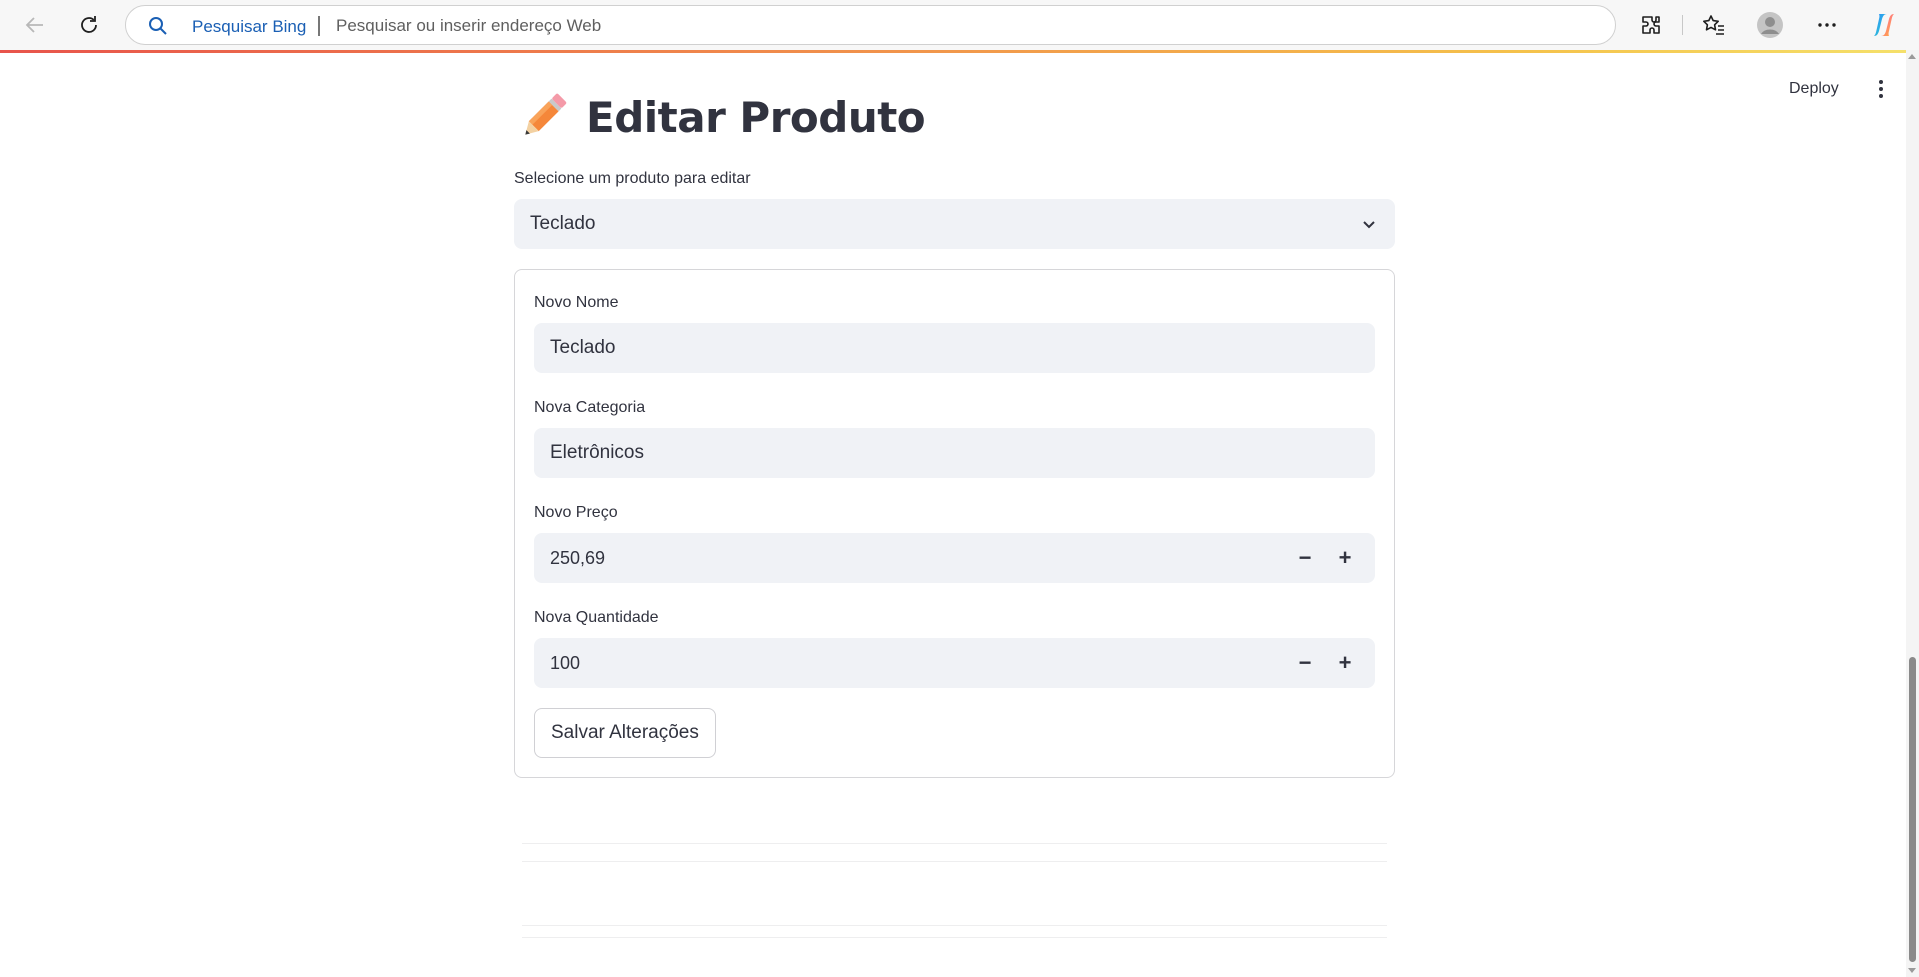 This screenshot has width=1919, height=977. What do you see at coordinates (904, 558) in the screenshot?
I see `price-input` at bounding box center [904, 558].